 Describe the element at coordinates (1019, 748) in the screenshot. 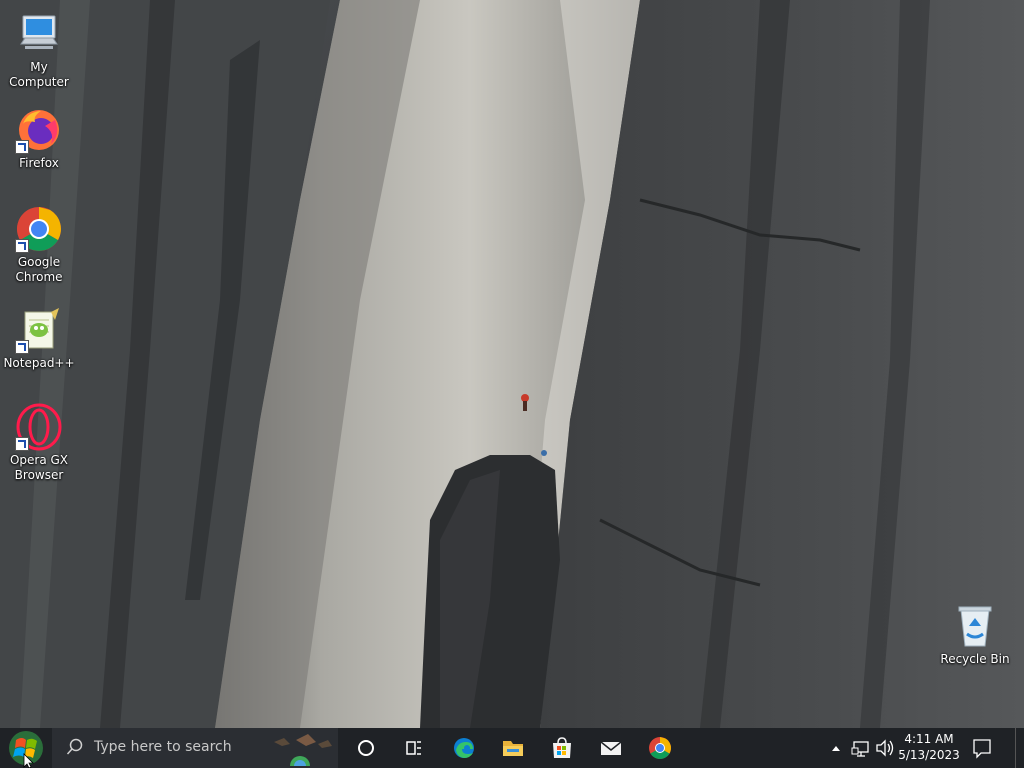

I see `show-desktop-button` at that location.